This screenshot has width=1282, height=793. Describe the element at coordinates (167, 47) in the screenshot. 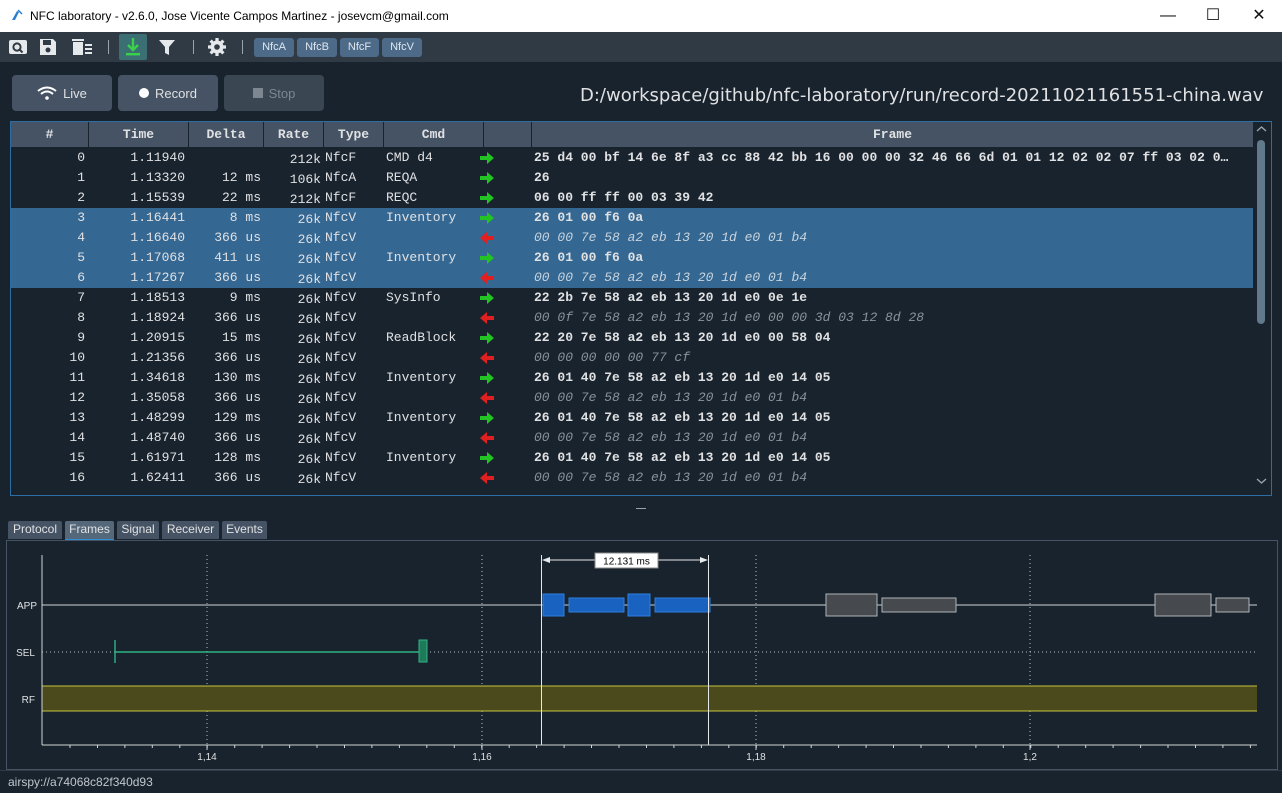

I see `filter-icon` at that location.